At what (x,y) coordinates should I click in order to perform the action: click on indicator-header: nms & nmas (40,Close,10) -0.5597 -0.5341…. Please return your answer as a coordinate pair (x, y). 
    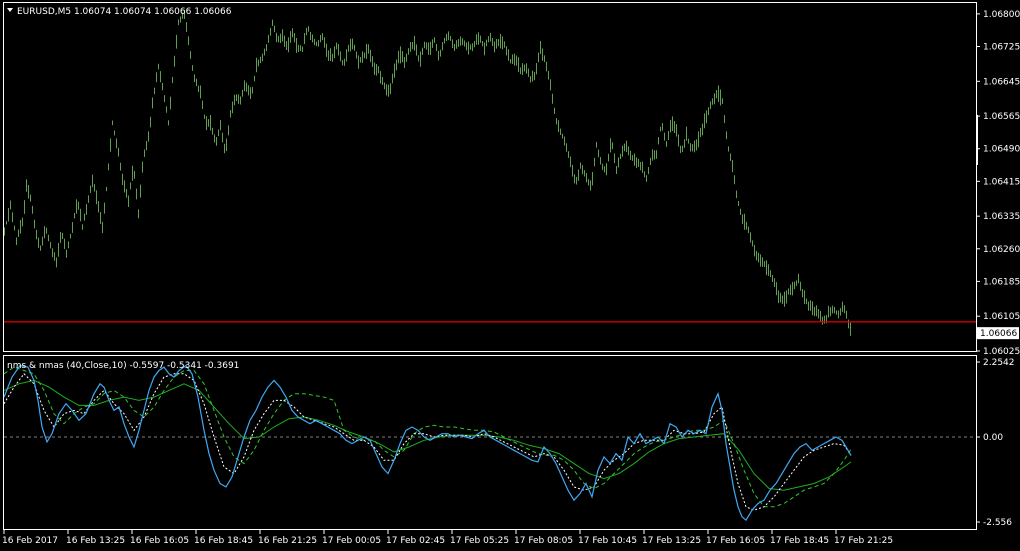
    Looking at the image, I should click on (123, 366).